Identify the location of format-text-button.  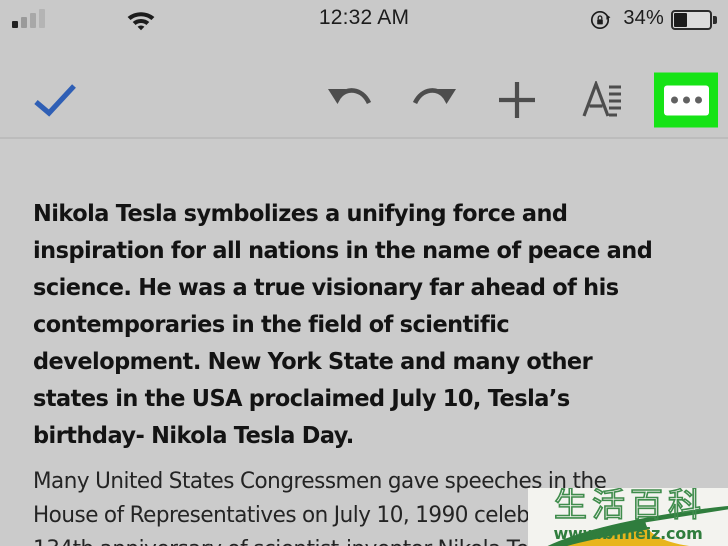
(602, 100).